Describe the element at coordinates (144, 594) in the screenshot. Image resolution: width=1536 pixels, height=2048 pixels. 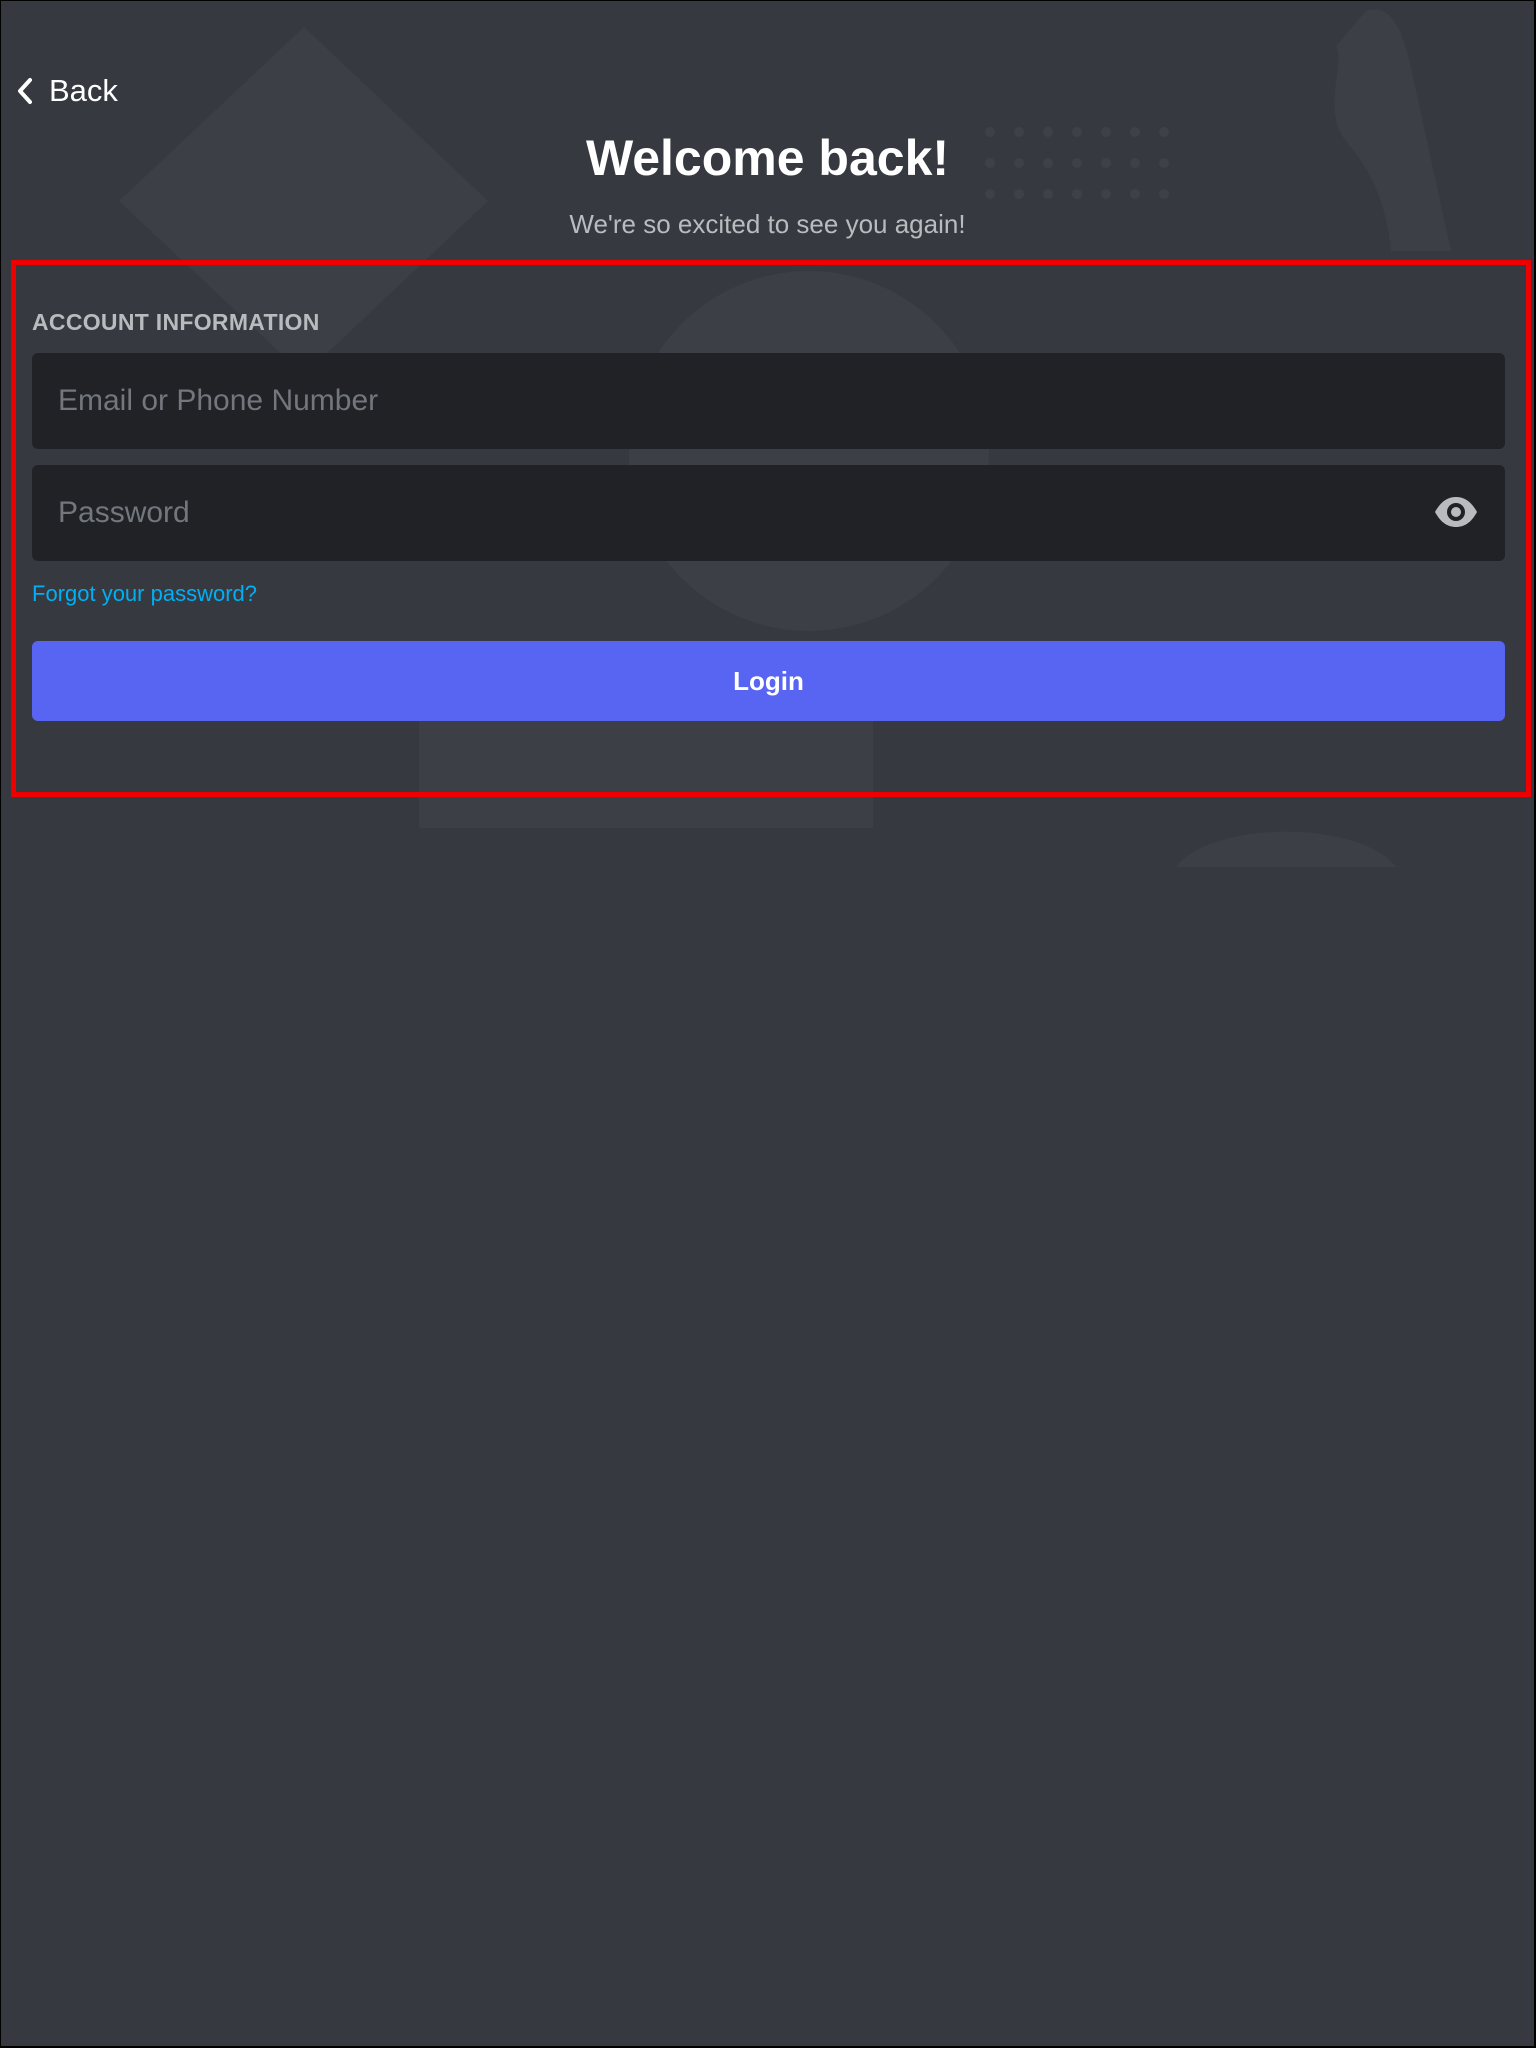
I see `forgot-password-link: Forgot your password?` at that location.